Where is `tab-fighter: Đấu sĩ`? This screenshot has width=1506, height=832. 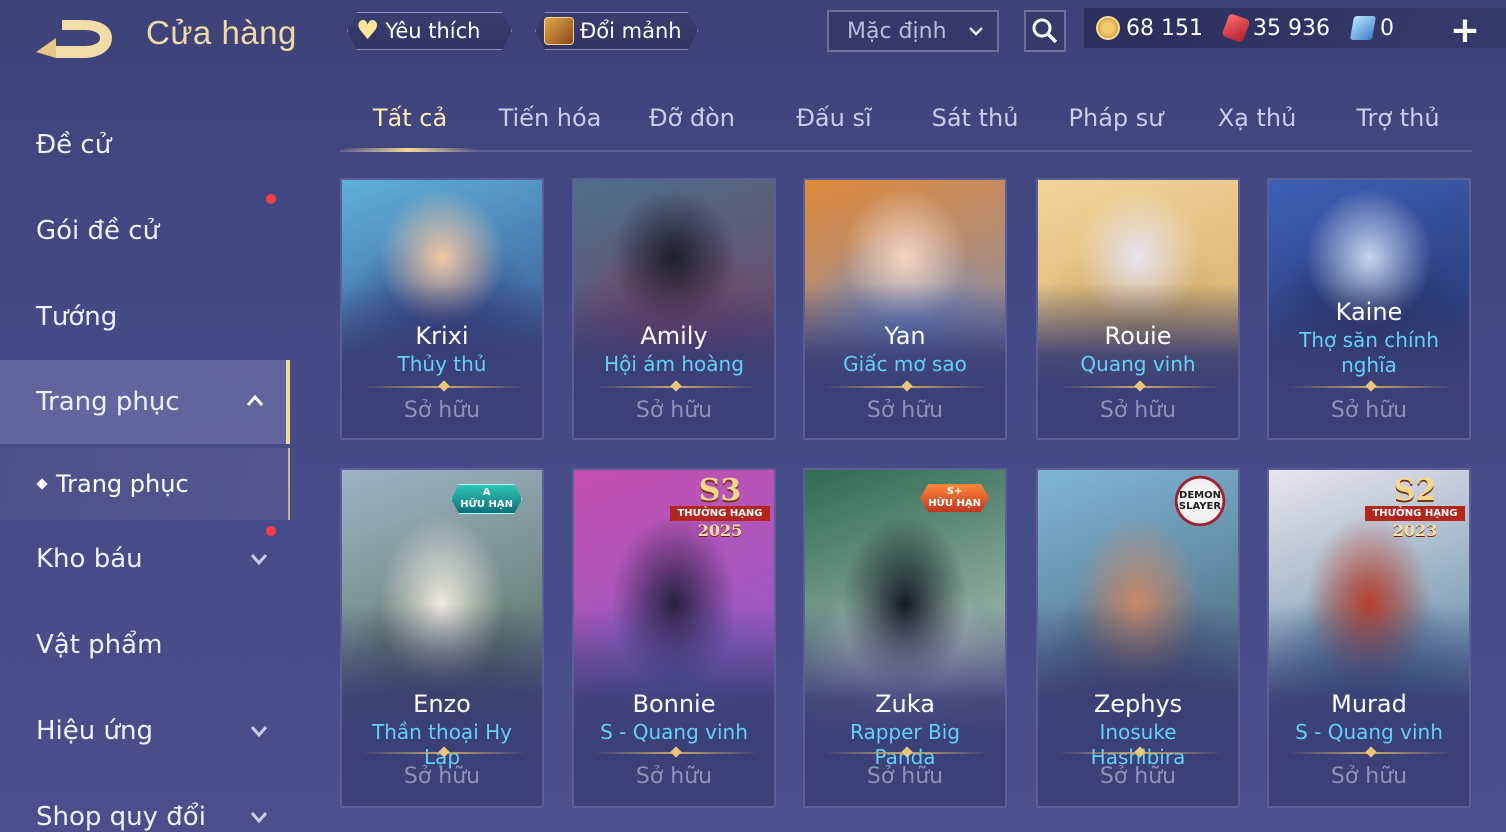 tab-fighter: Đấu sĩ is located at coordinates (834, 118).